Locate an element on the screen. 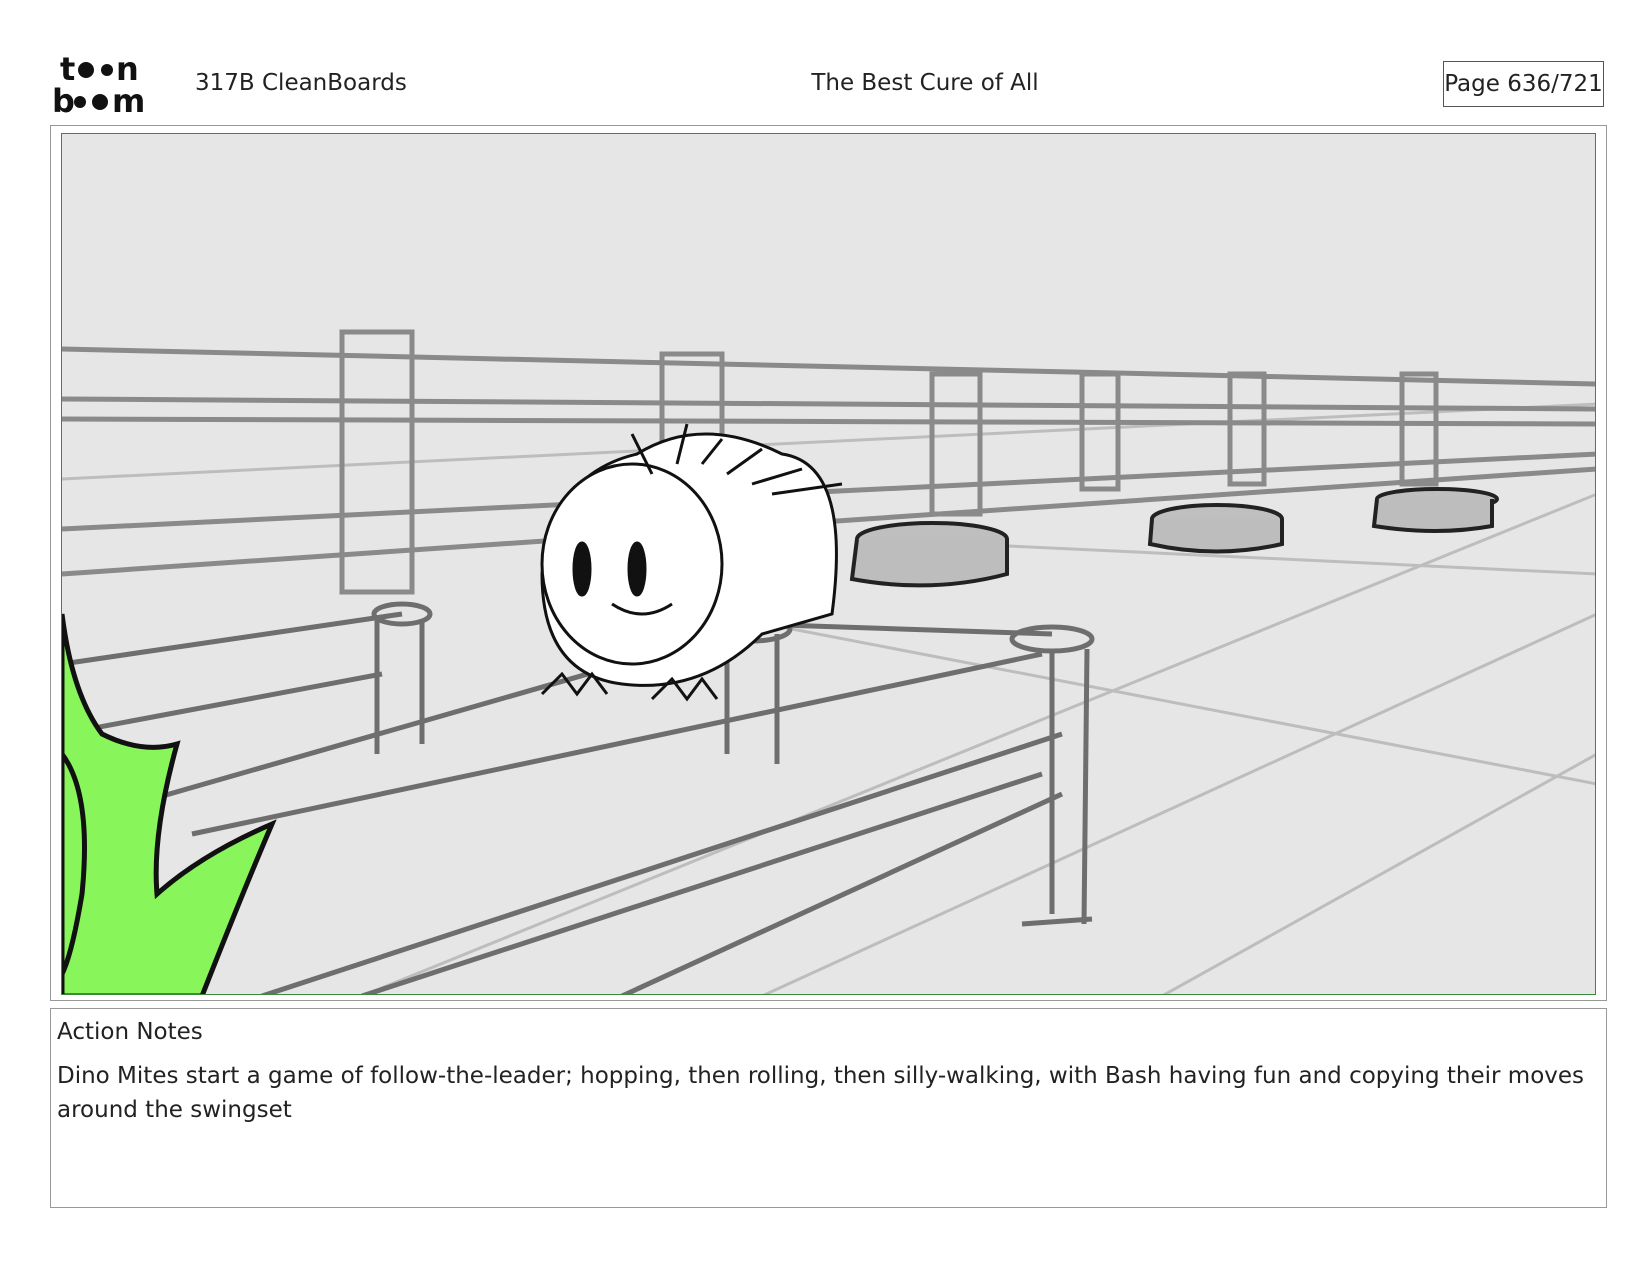 The height and width of the screenshot is (1275, 1650). action-notes-heading: Action Notes is located at coordinates (130, 1032).